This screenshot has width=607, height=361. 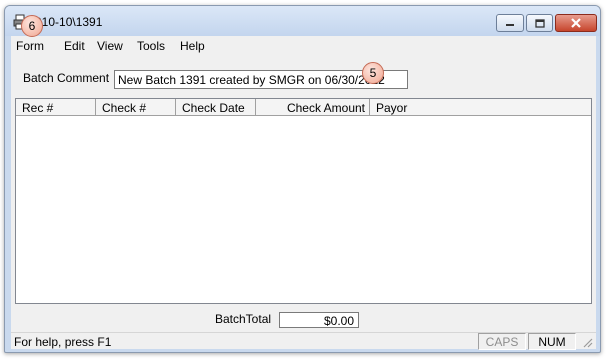 I want to click on column-header-check-date: Check Date, so click(x=216, y=107).